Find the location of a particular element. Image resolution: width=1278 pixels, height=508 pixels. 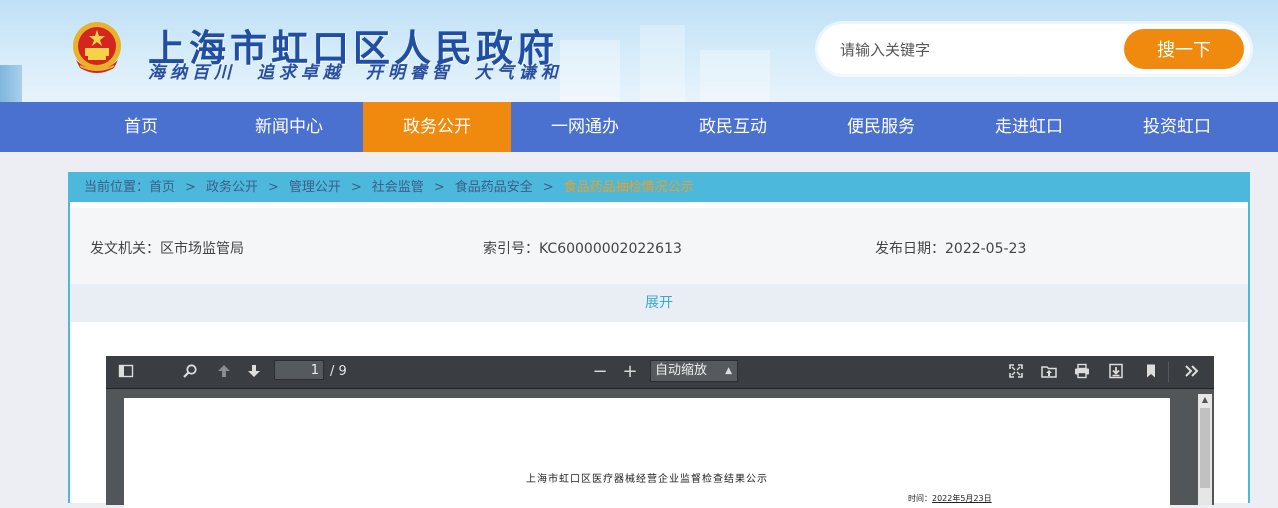

pdf-scrollbar: ▲ is located at coordinates (1205, 449).